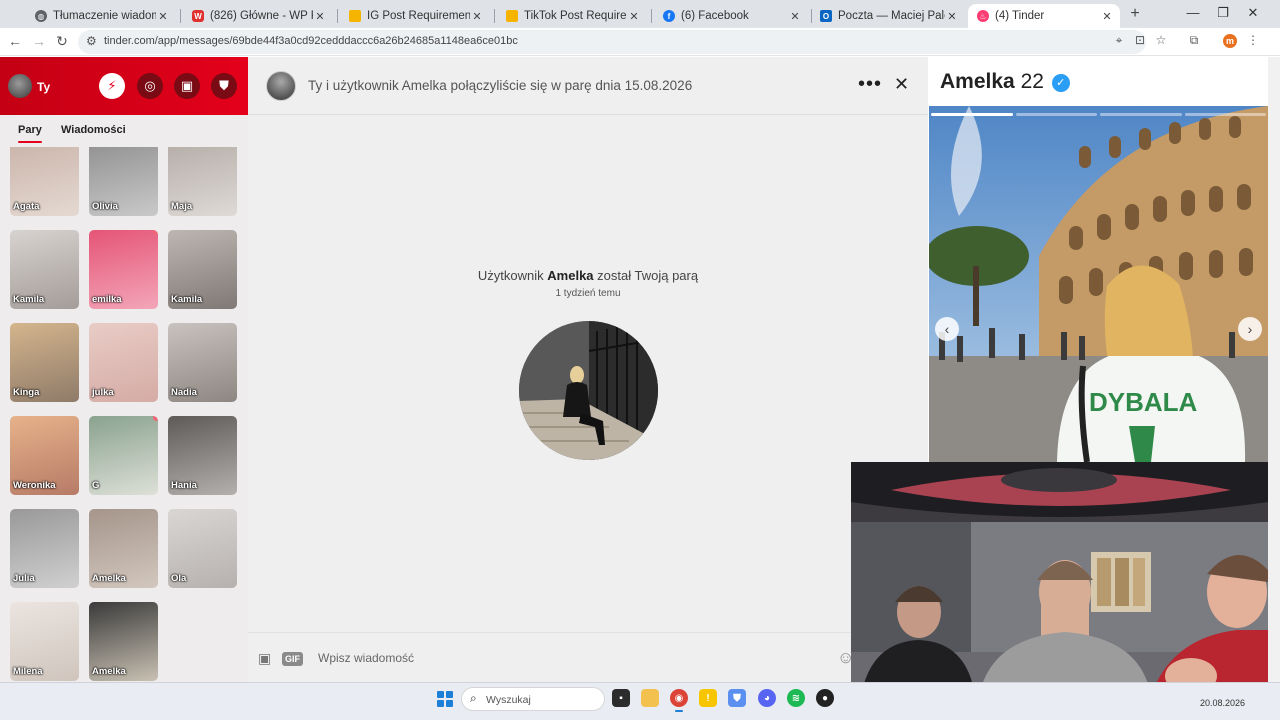 The height and width of the screenshot is (720, 1280). What do you see at coordinates (1193, 12) in the screenshot?
I see `minimize-icon: —` at bounding box center [1193, 12].